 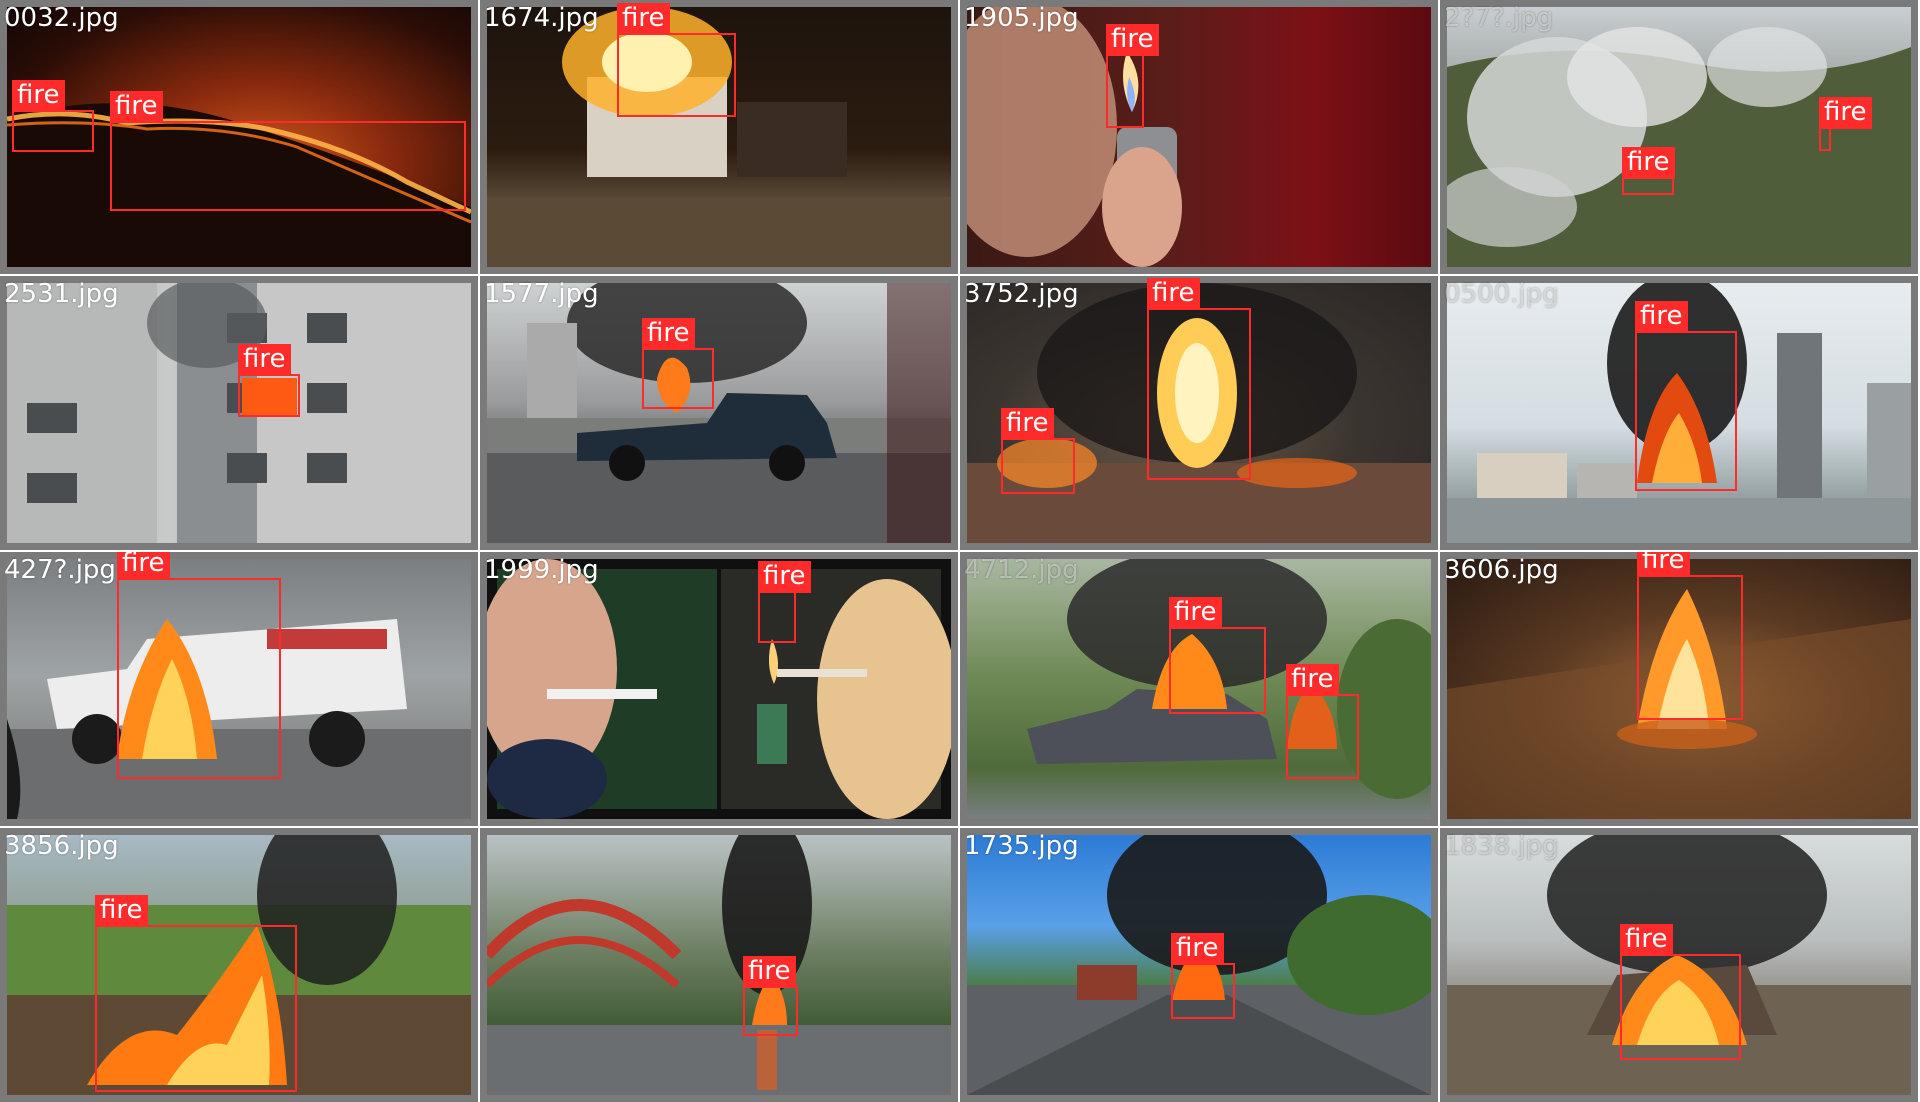 What do you see at coordinates (1501, 846) in the screenshot?
I see `image-filename: 1838.jpg` at bounding box center [1501, 846].